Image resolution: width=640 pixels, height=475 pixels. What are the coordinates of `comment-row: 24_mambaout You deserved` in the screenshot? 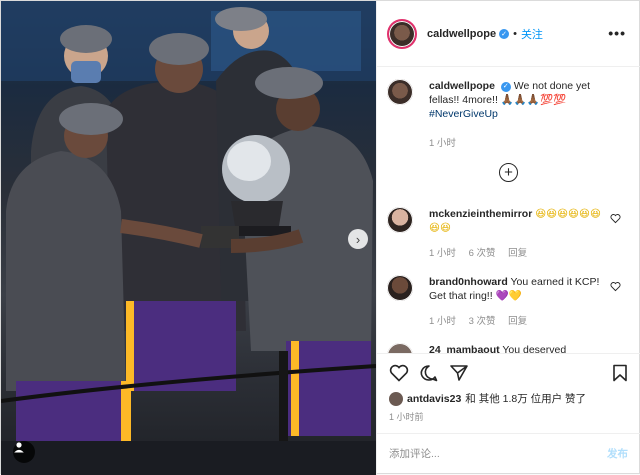 It's located at (511, 348).